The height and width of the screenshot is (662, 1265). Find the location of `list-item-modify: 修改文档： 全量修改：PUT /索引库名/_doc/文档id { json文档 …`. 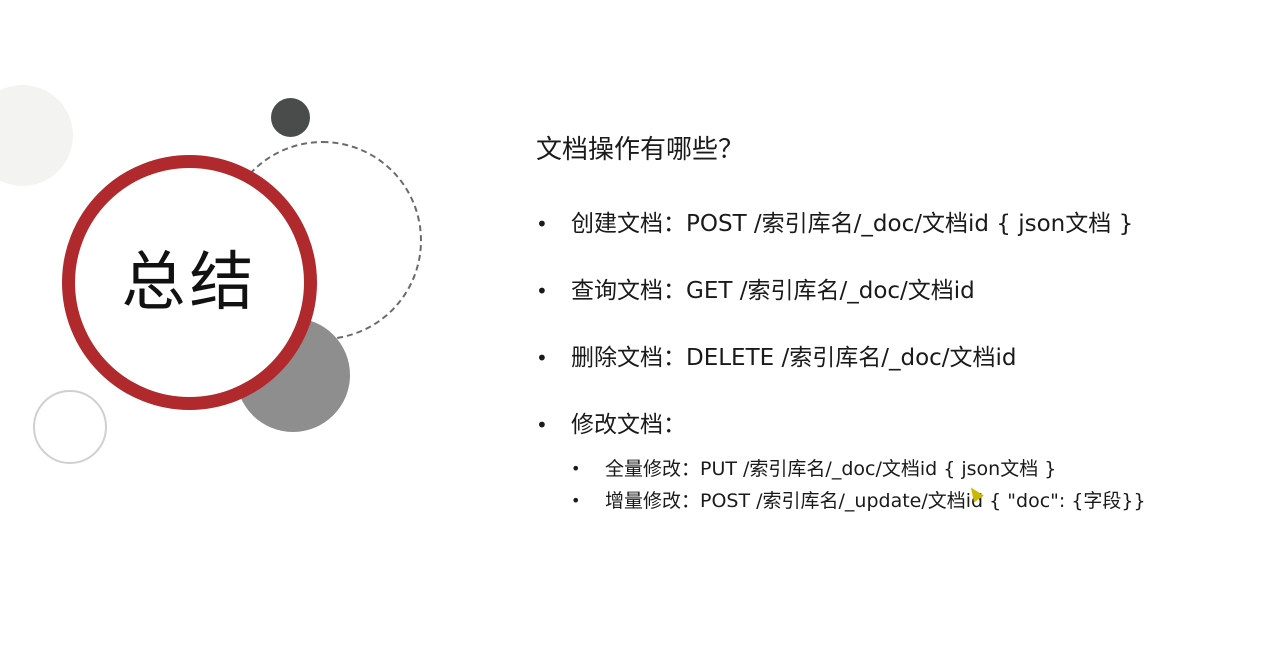

list-item-modify: 修改文档： 全量修改：PUT /索引库名/_doc/文档id { json文档 … is located at coordinates (886, 463).